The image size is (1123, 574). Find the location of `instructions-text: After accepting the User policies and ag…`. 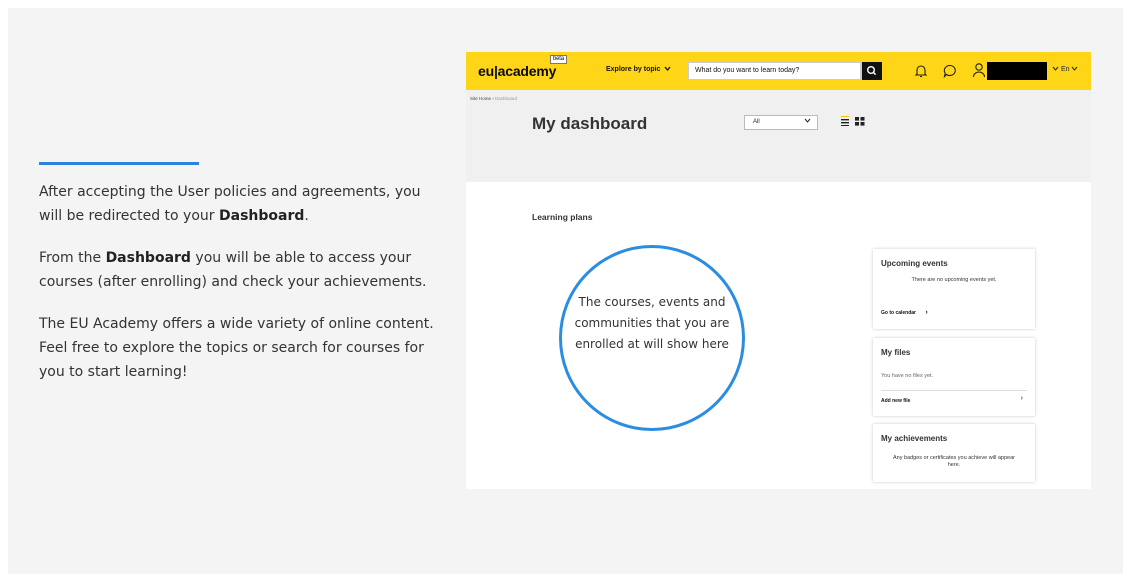

instructions-text: After accepting the User policies and ag… is located at coordinates (239, 291).